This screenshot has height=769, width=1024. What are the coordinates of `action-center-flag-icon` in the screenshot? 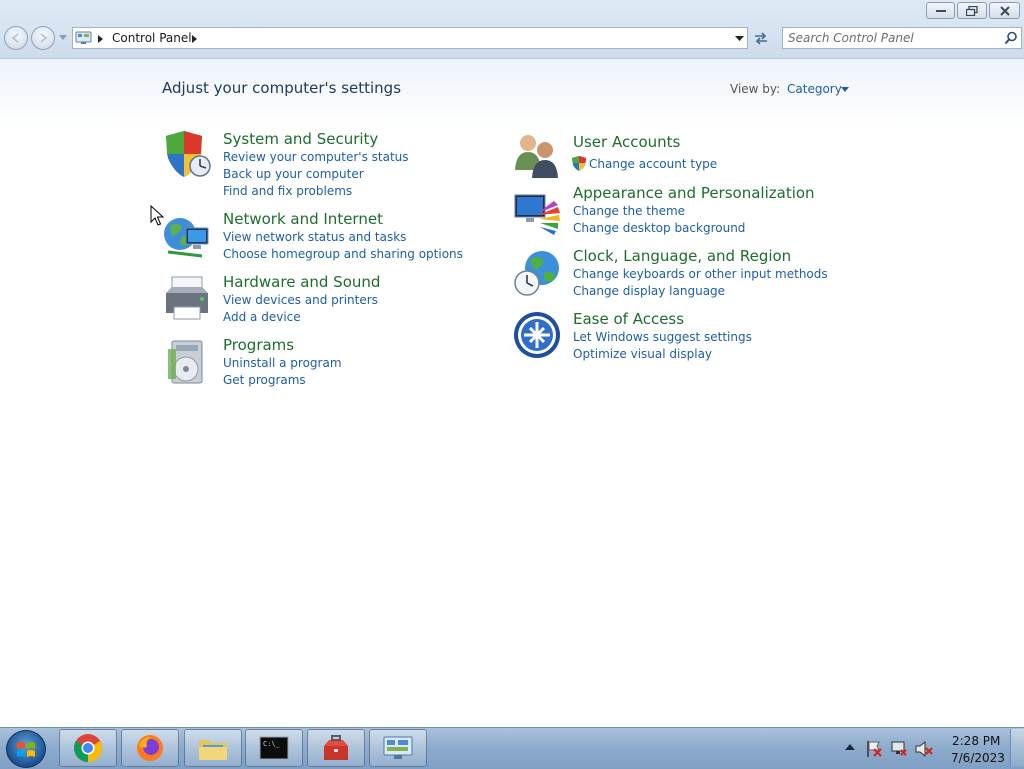 It's located at (874, 749).